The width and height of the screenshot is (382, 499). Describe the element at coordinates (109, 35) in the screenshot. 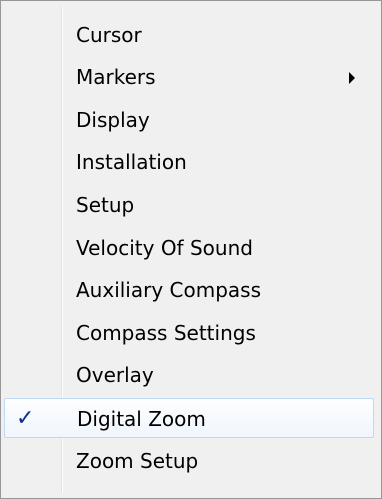

I see `menu-item-label: Cursor` at that location.